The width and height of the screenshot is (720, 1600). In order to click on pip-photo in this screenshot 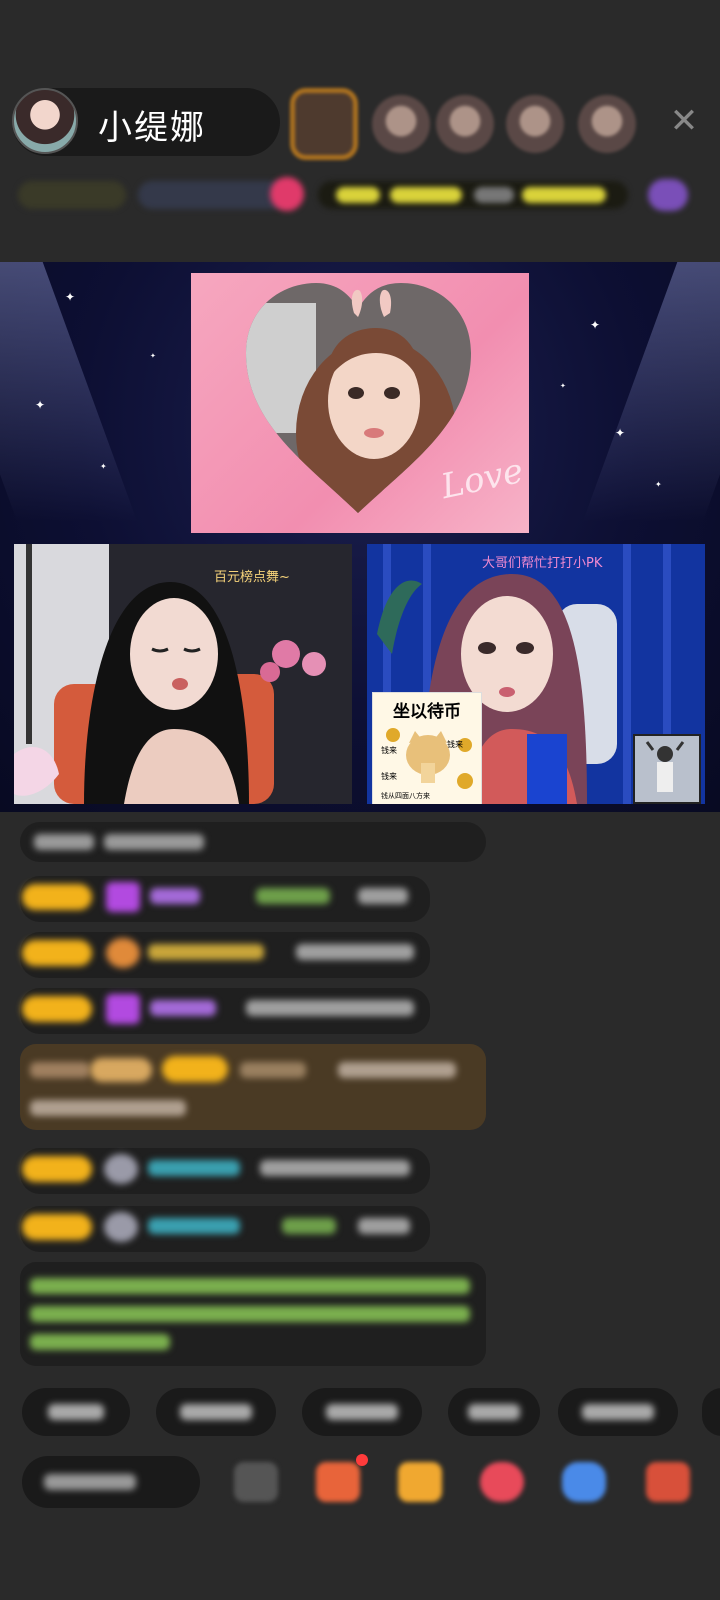, I will do `click(667, 769)`.